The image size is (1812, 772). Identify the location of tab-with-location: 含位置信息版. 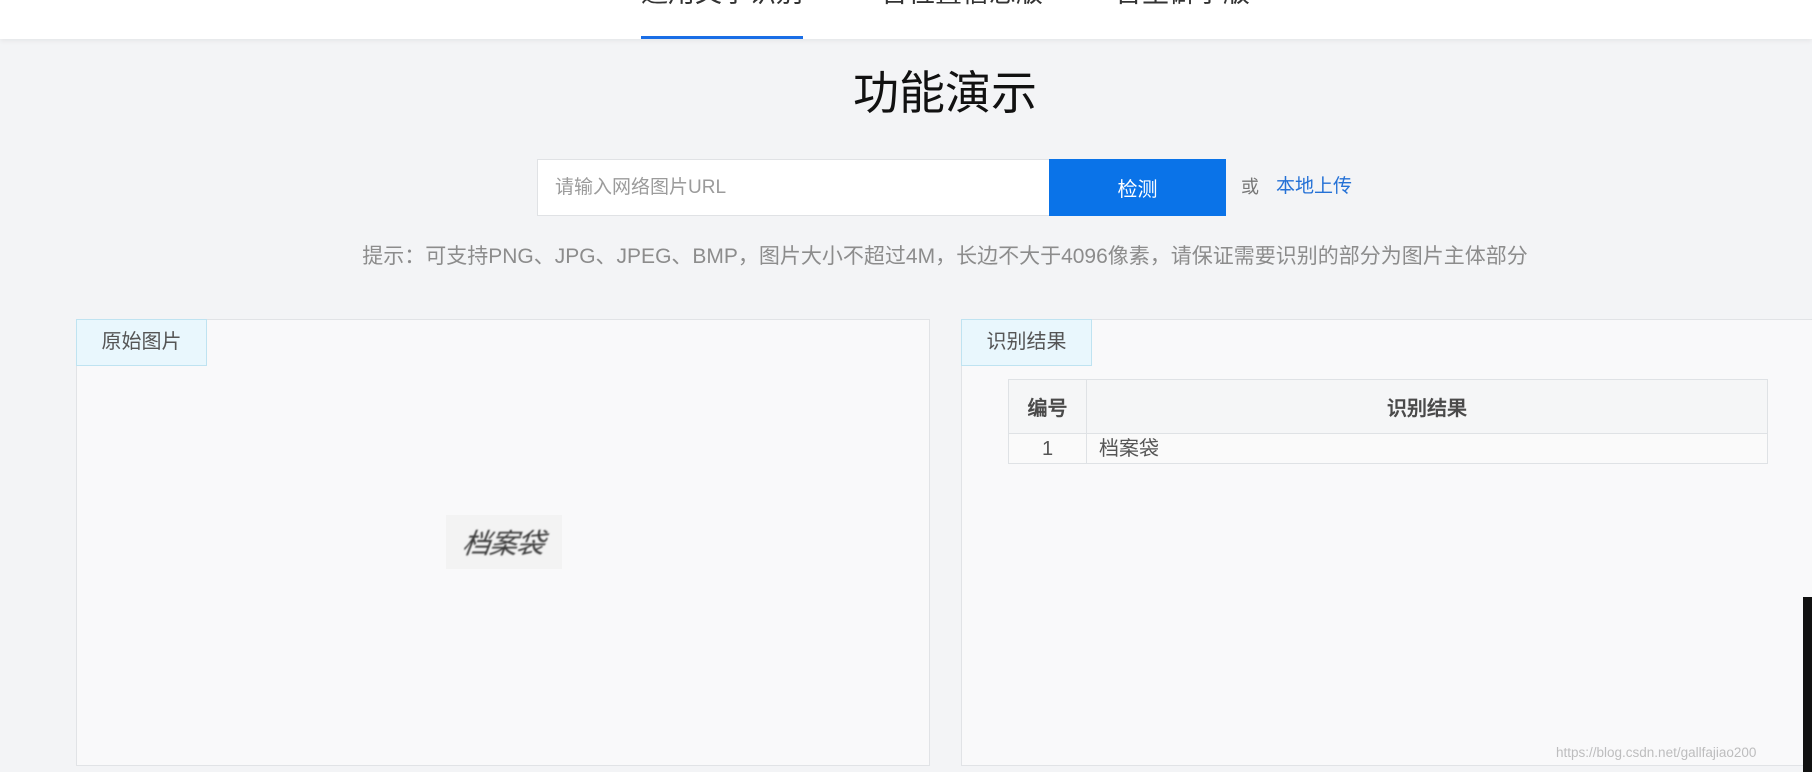
(962, 19).